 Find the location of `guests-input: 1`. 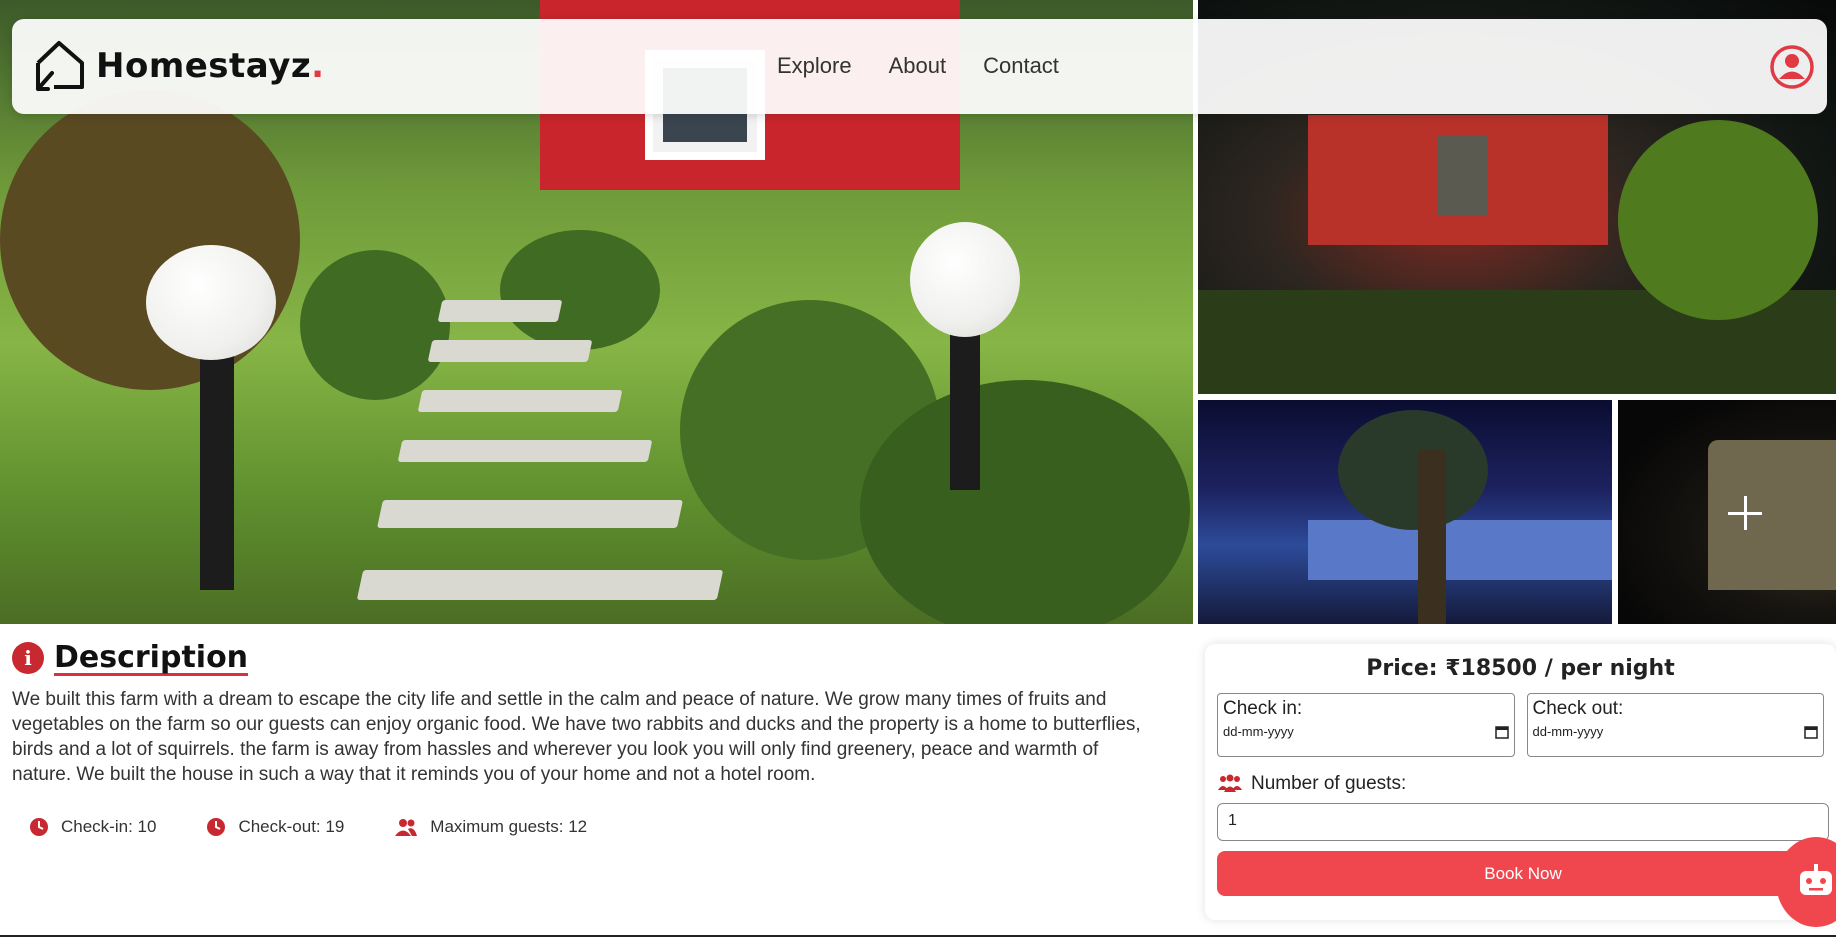

guests-input: 1 is located at coordinates (1523, 822).